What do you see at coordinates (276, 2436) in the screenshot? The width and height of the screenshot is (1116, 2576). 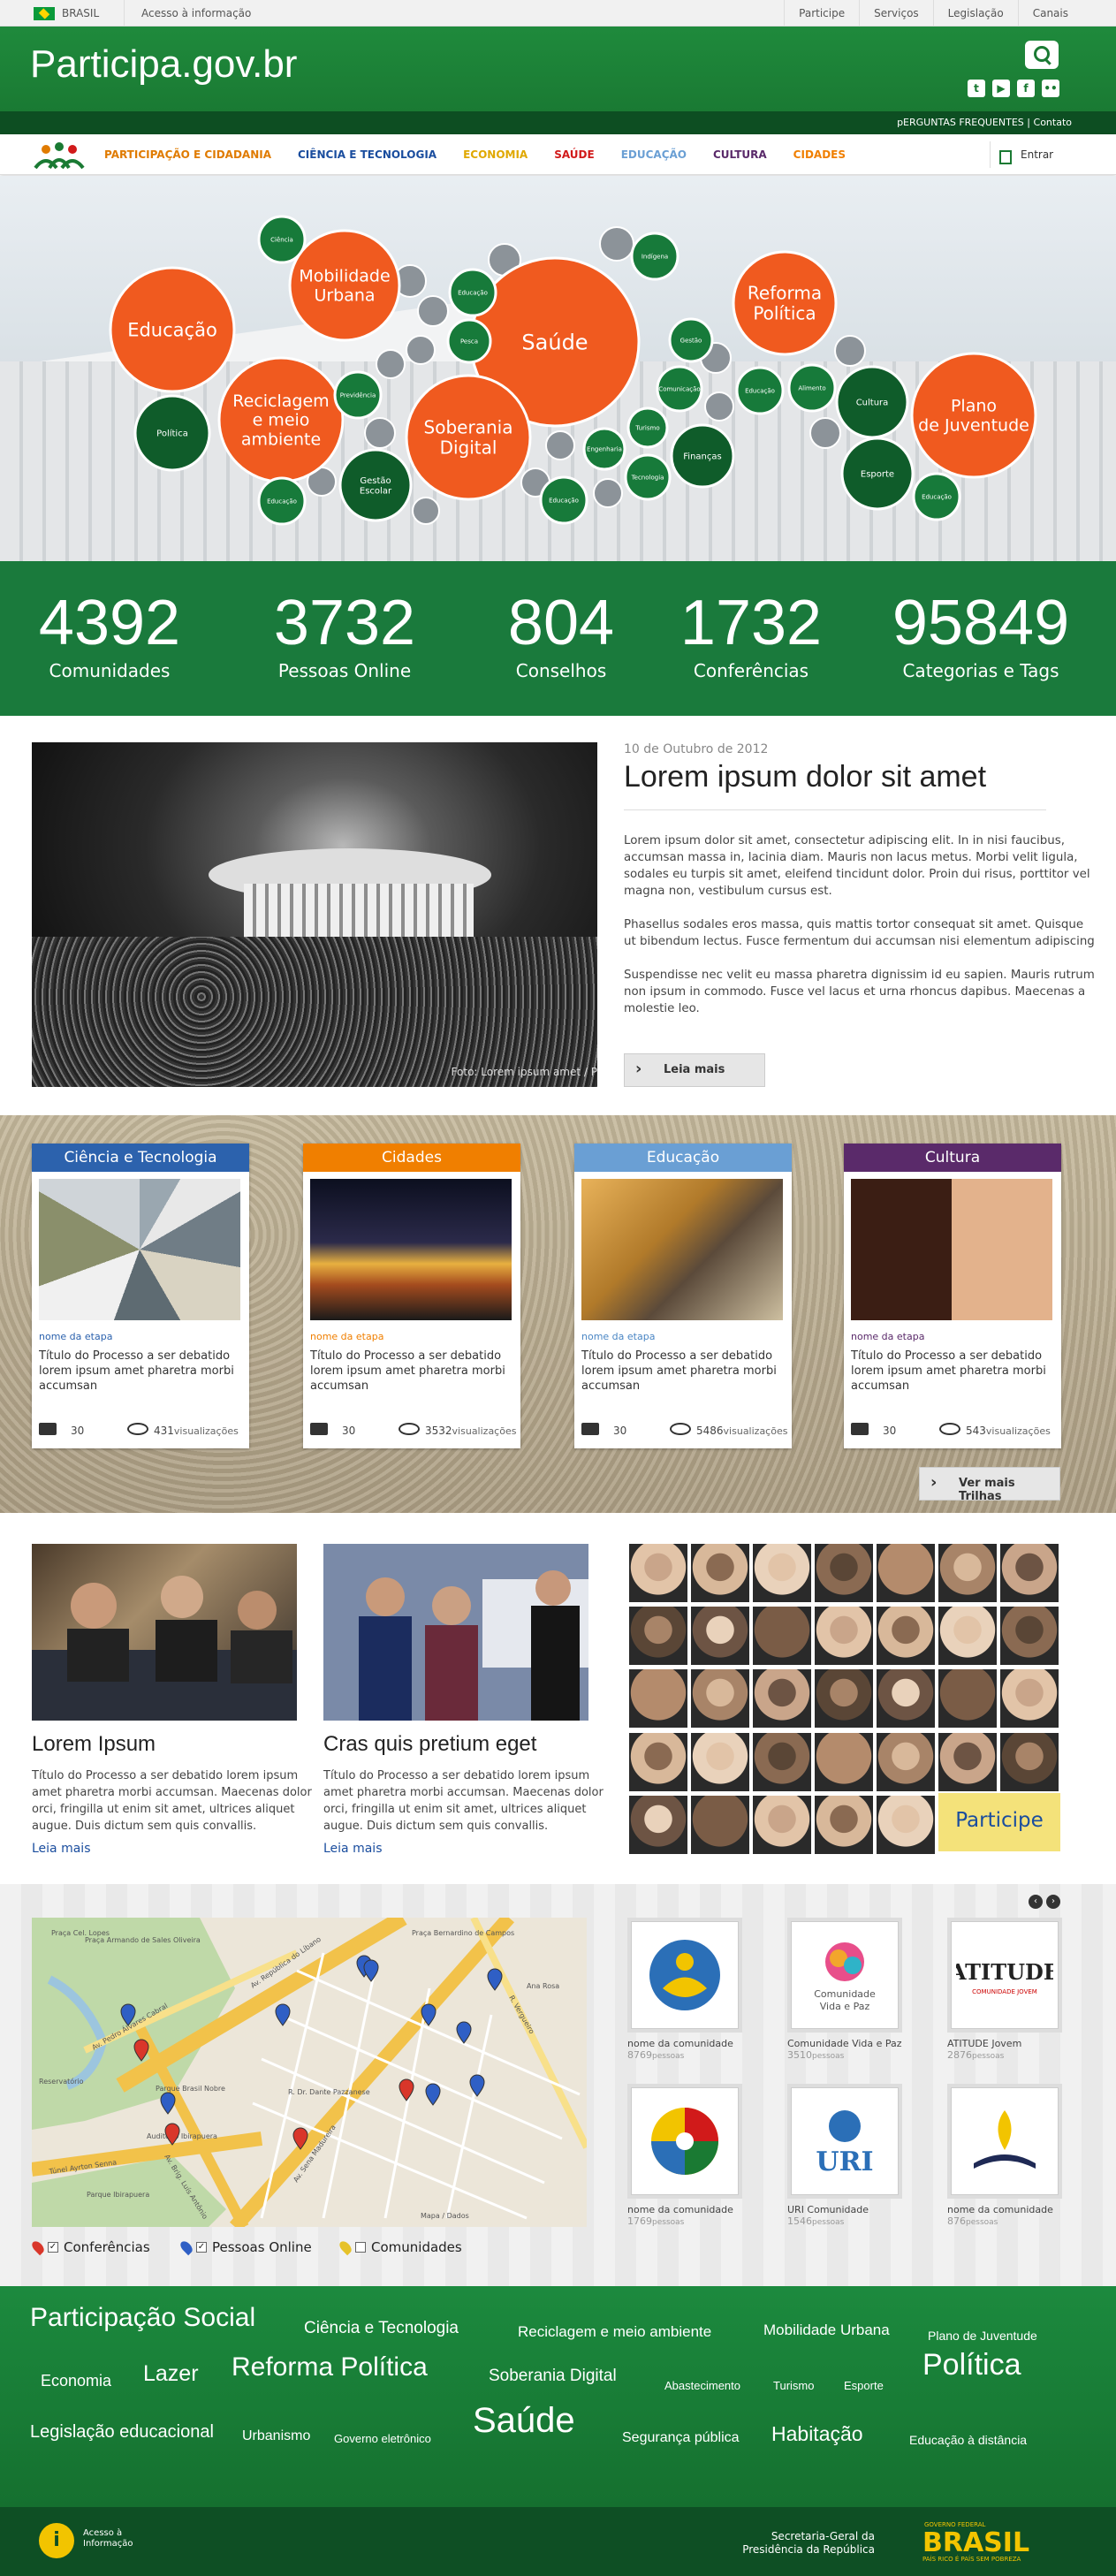 I see `tag-link: Urbanismo` at bounding box center [276, 2436].